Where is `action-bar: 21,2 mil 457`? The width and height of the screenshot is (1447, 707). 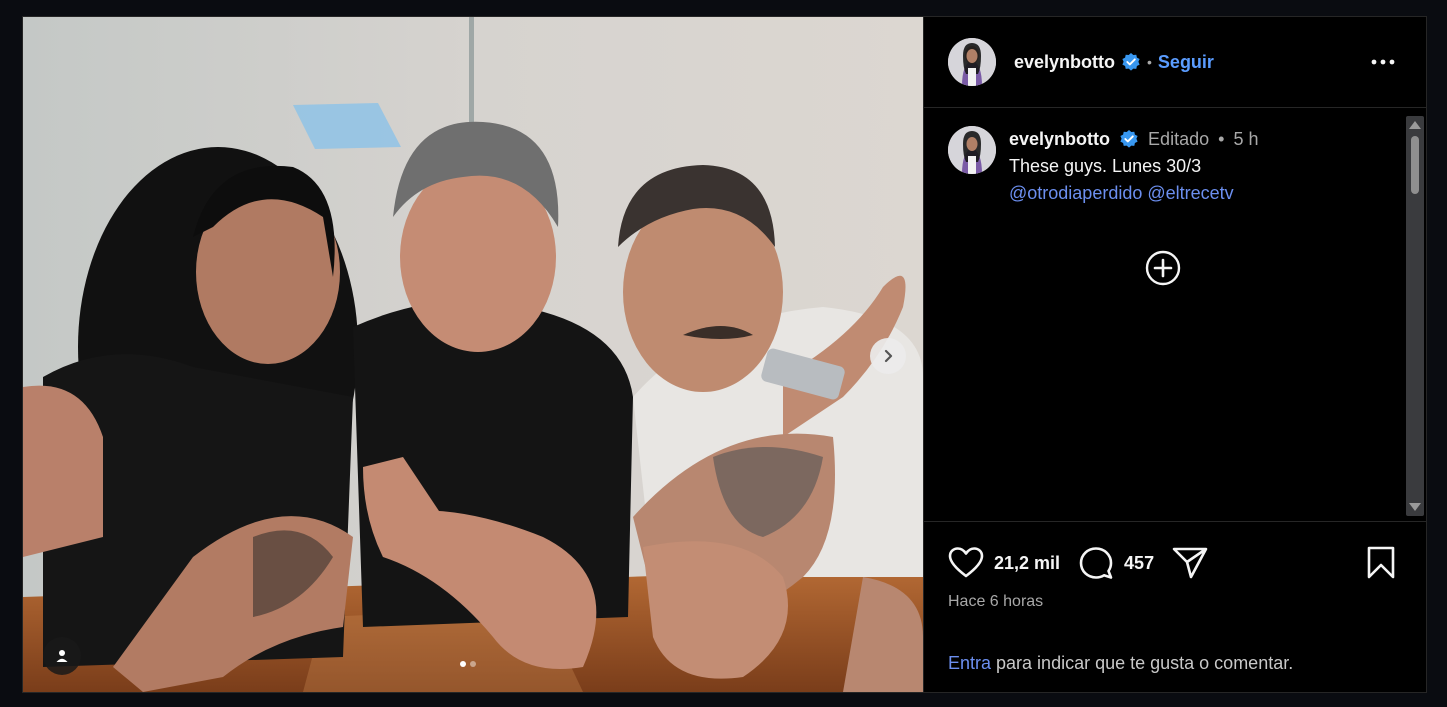
action-bar: 21,2 mil 457 is located at coordinates (1175, 563).